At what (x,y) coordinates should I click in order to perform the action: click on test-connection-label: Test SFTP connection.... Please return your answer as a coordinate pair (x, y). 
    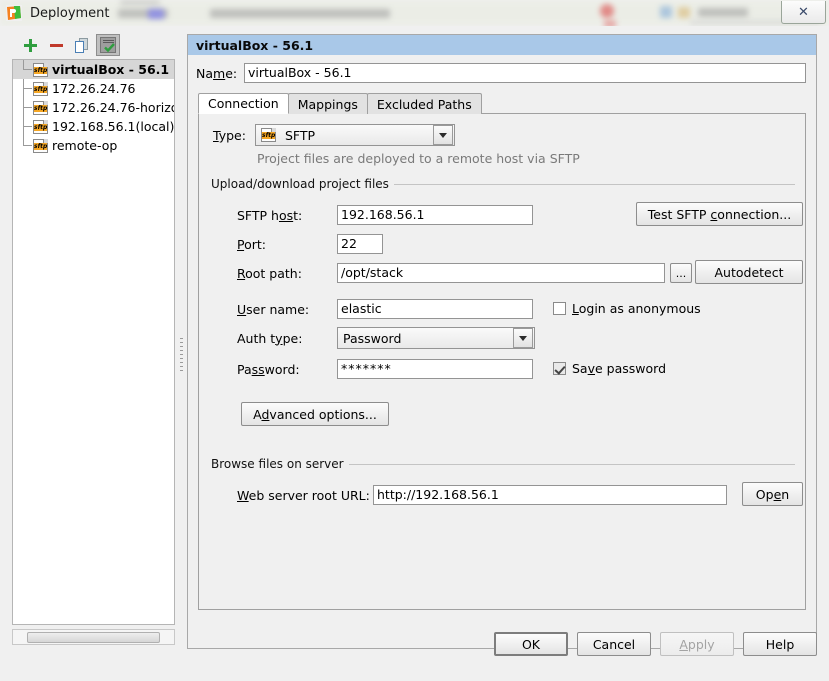
    Looking at the image, I should click on (719, 214).